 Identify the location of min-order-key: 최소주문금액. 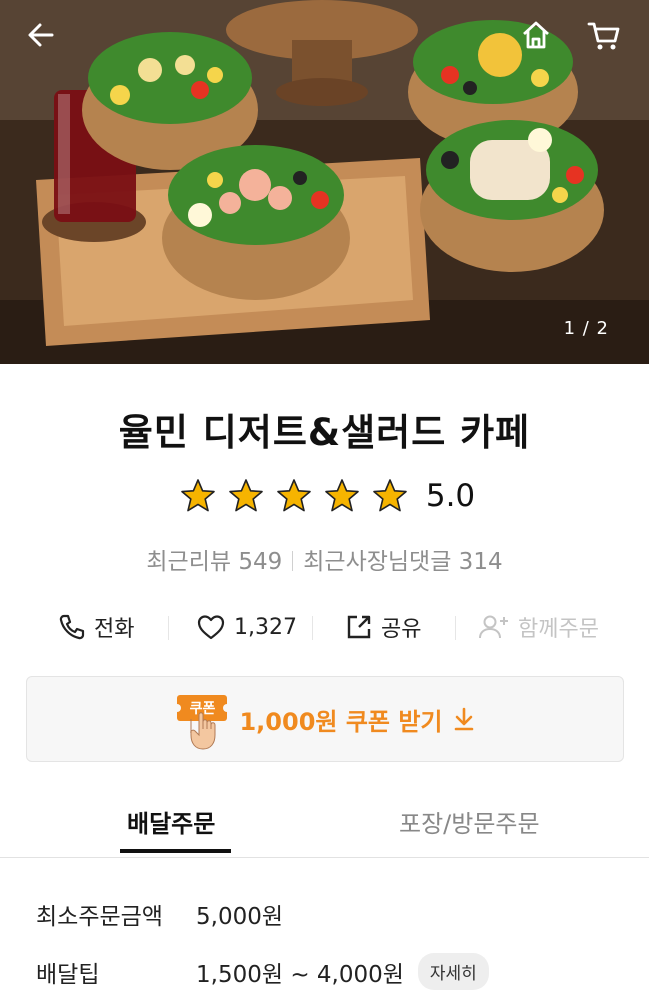
(99, 917).